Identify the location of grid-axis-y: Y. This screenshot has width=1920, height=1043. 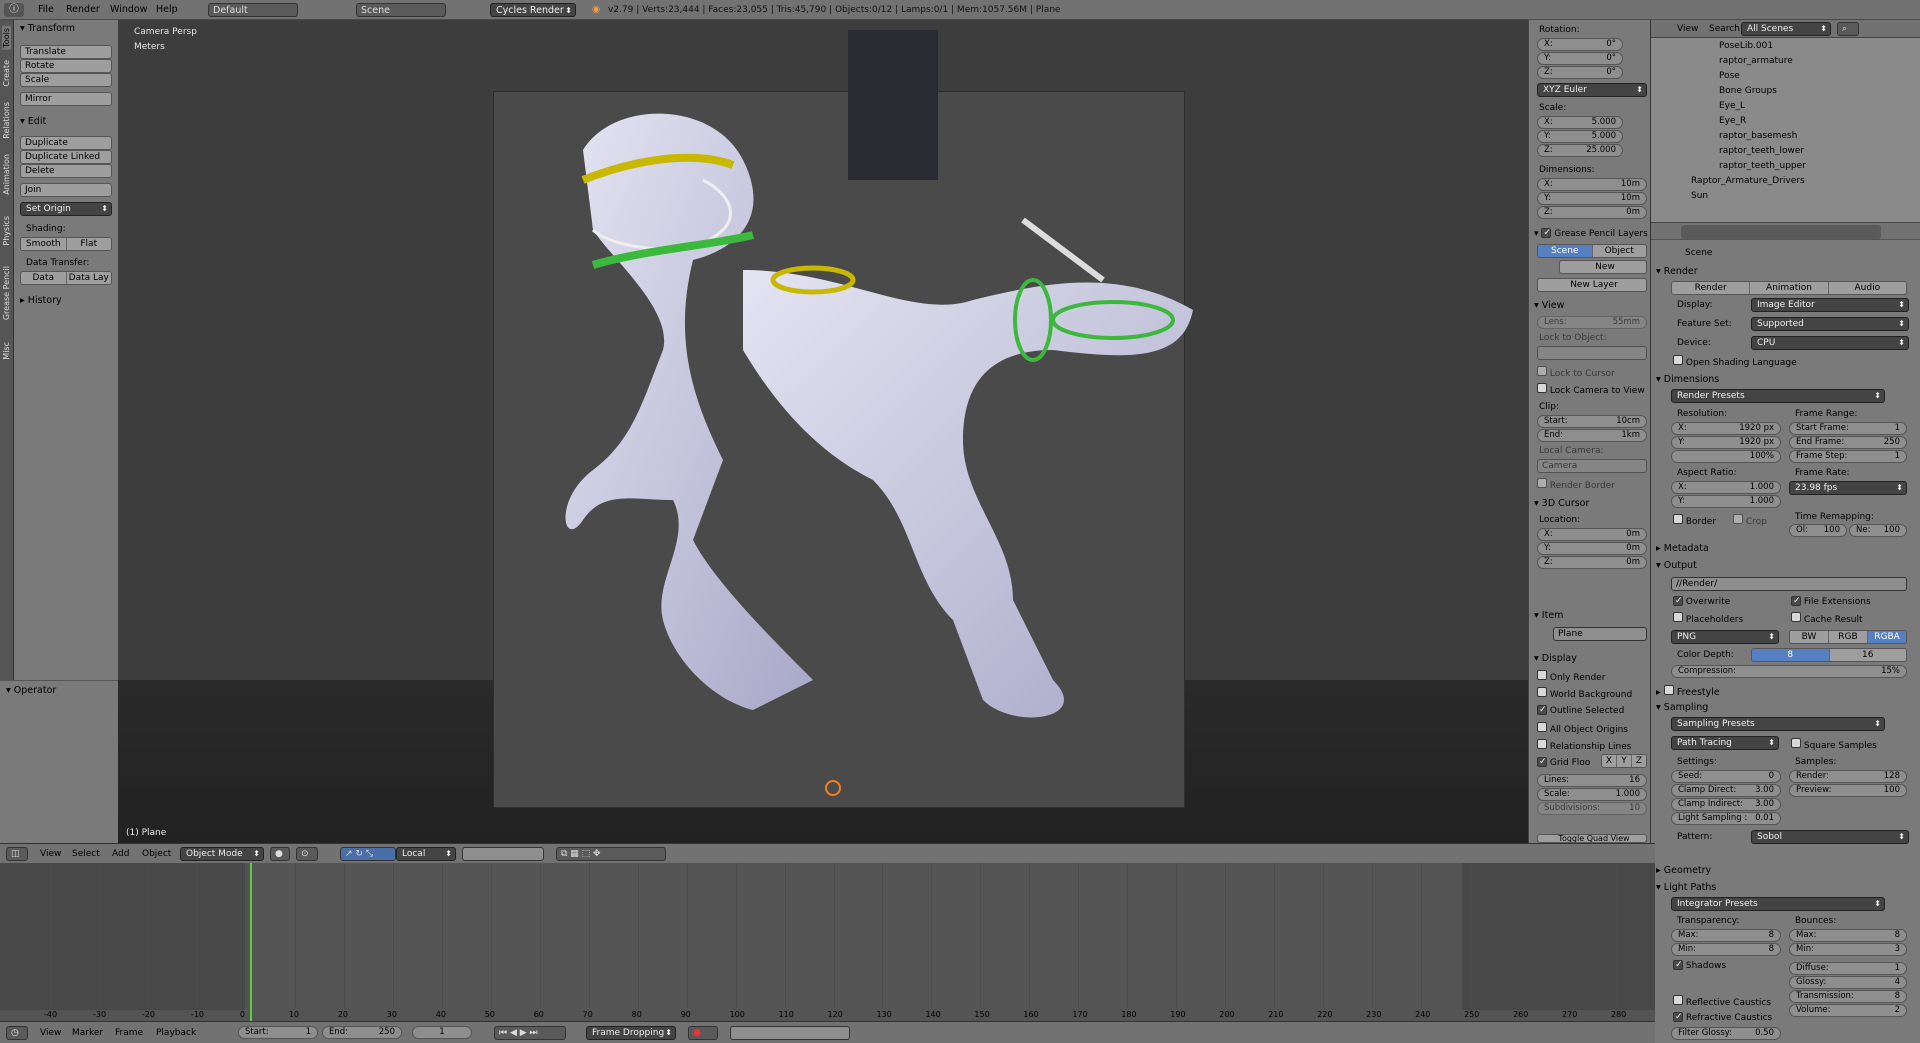
(1624, 761).